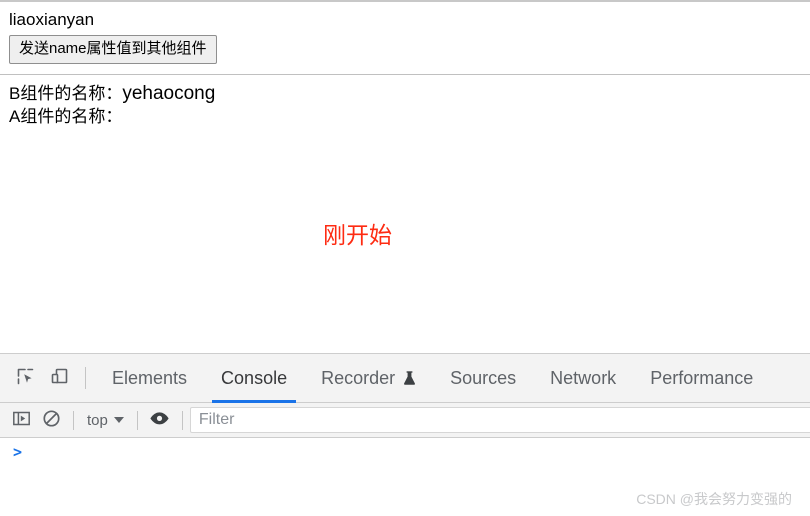 This screenshot has height=516, width=810. Describe the element at coordinates (52, 19) in the screenshot. I see `page-title: liaoxianyan` at that location.